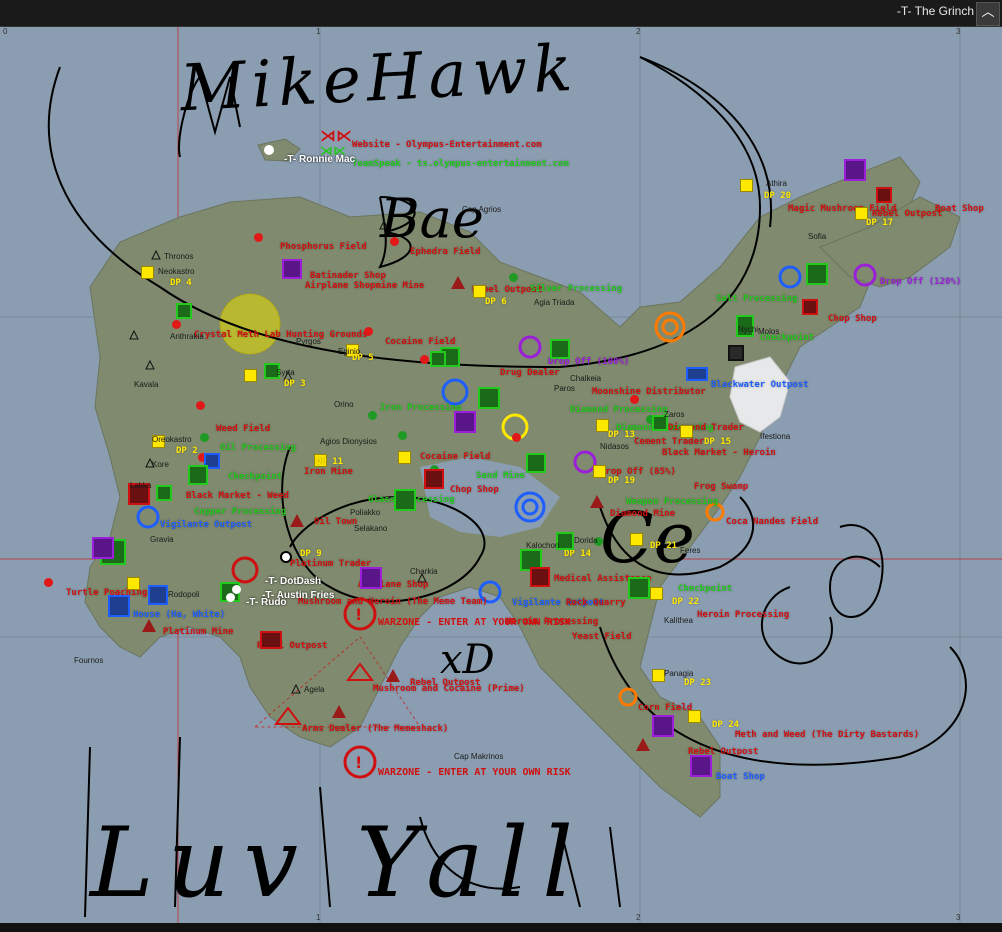 The height and width of the screenshot is (932, 1002). What do you see at coordinates (176, 271) in the screenshot?
I see `town-label: Neokastro` at bounding box center [176, 271].